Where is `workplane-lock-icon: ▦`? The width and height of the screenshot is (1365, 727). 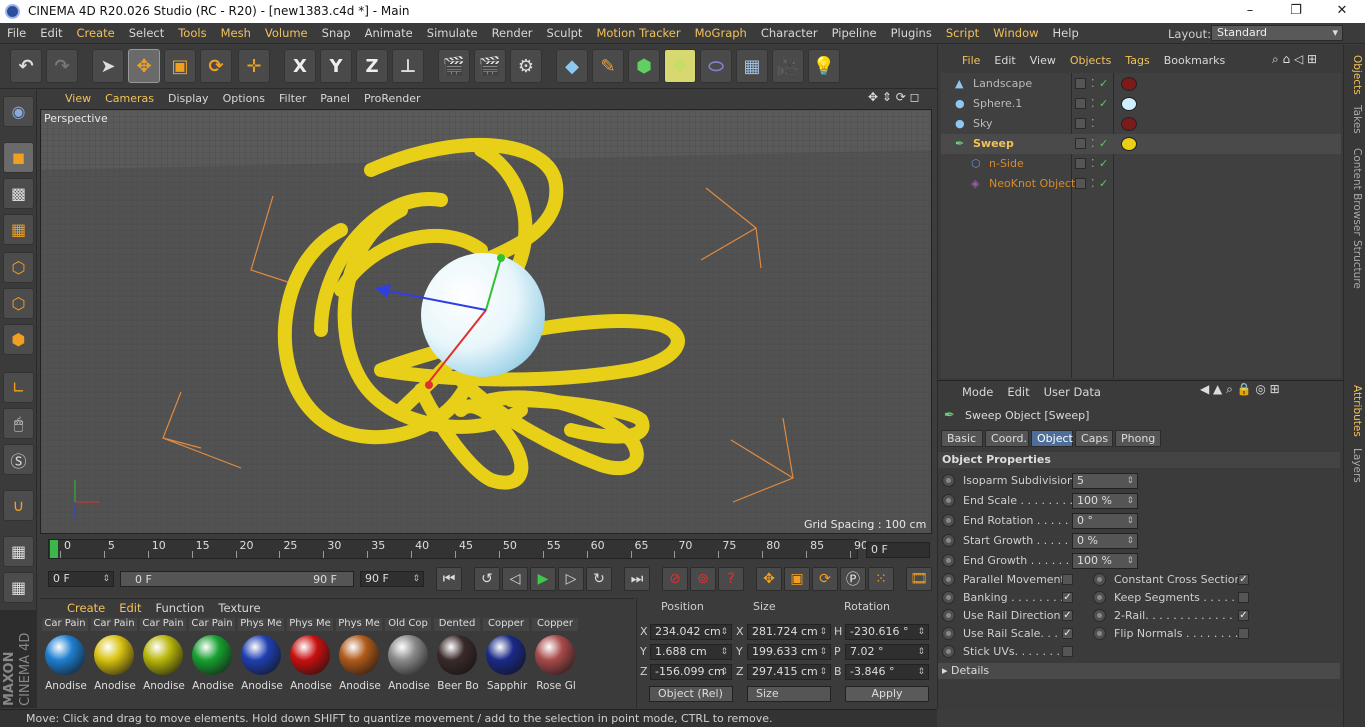 workplane-lock-icon: ▦ is located at coordinates (18, 551).